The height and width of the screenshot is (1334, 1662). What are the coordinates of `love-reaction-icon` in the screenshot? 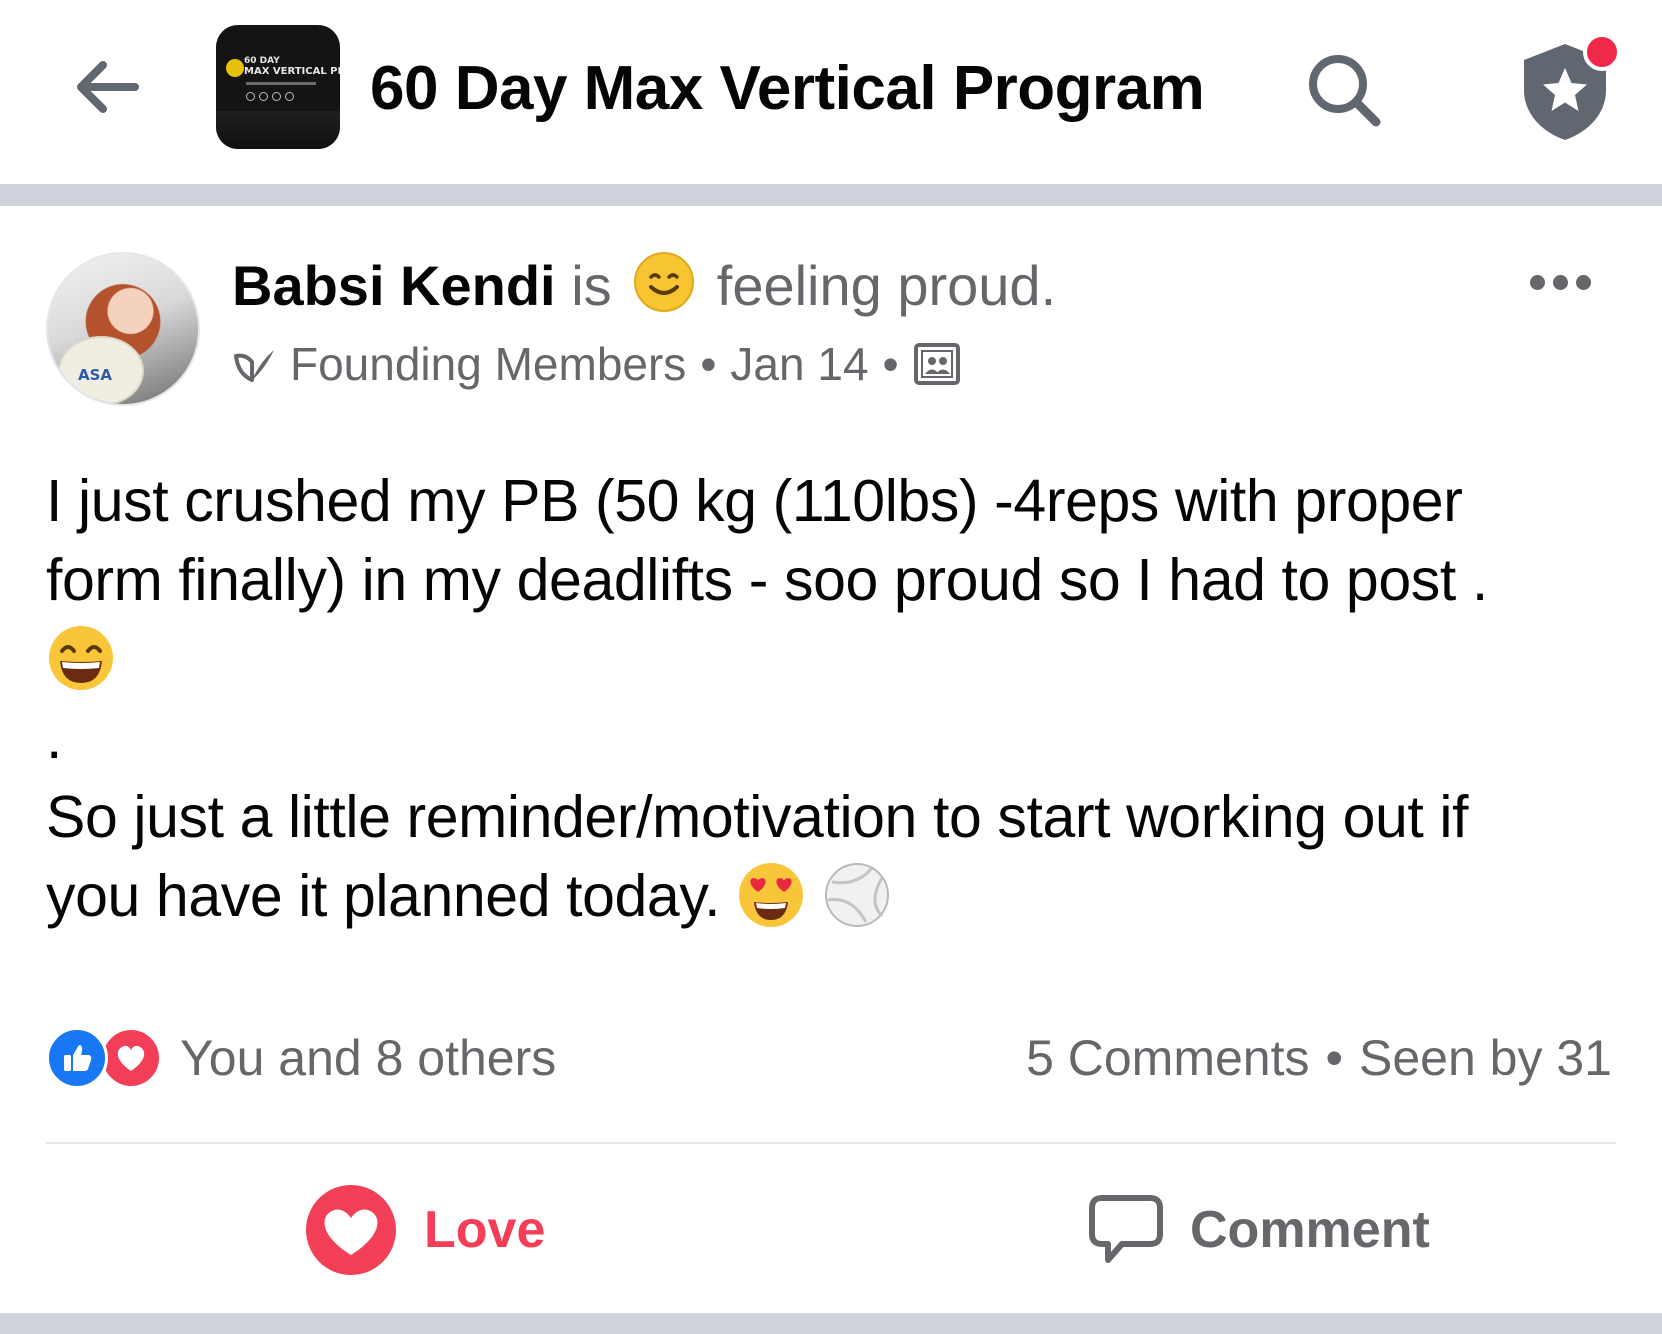 It's located at (351, 1230).